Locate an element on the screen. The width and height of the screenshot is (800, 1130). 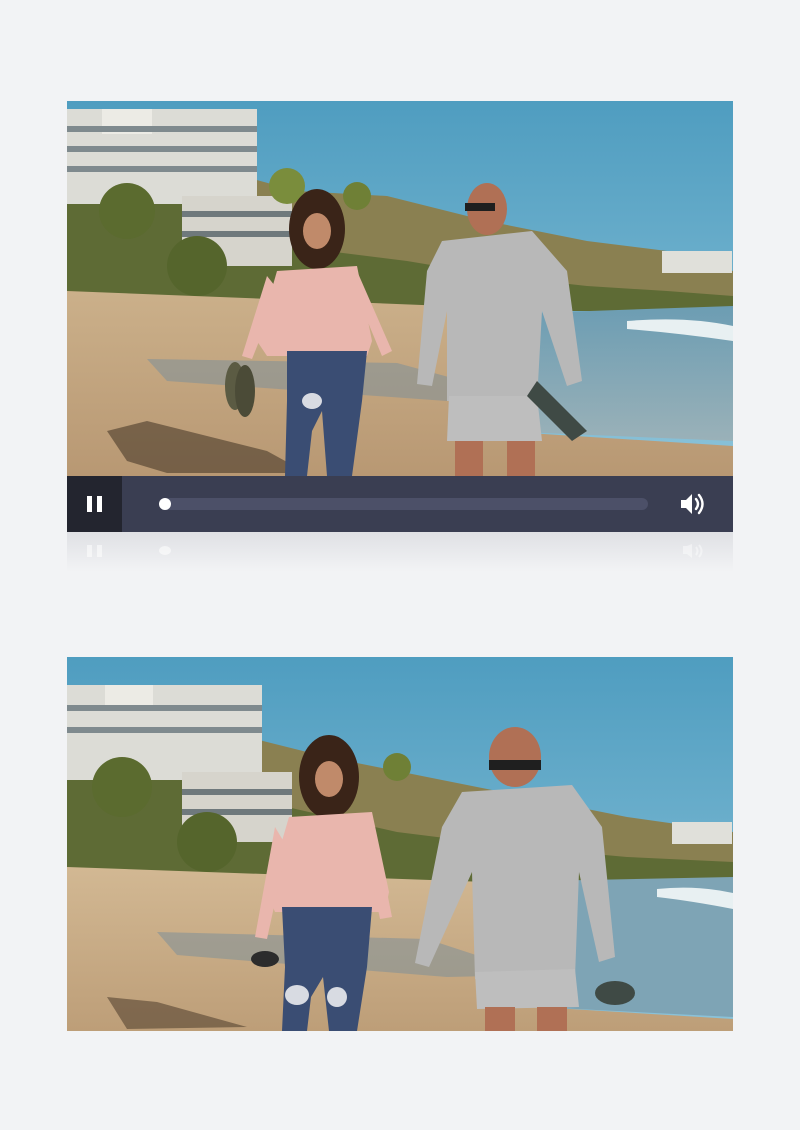
volume-button is located at coordinates (694, 504).